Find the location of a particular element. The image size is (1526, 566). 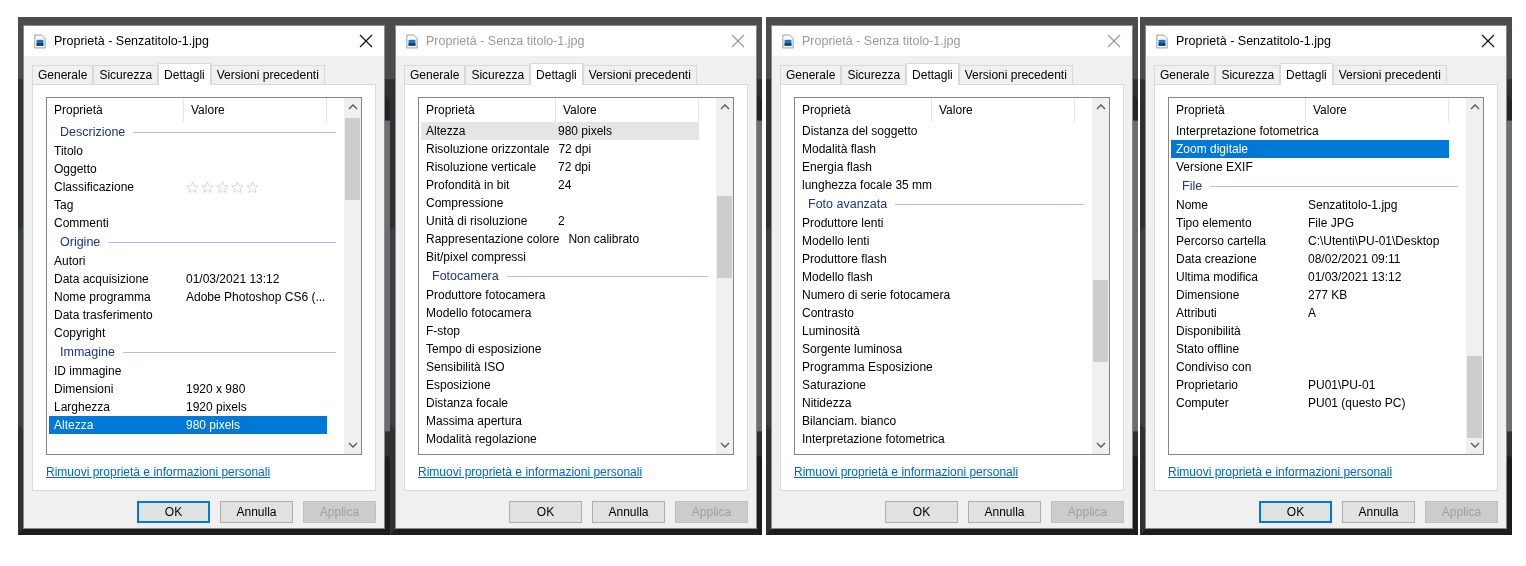

list-row: Larghezza 1920 pixels is located at coordinates (188, 407).